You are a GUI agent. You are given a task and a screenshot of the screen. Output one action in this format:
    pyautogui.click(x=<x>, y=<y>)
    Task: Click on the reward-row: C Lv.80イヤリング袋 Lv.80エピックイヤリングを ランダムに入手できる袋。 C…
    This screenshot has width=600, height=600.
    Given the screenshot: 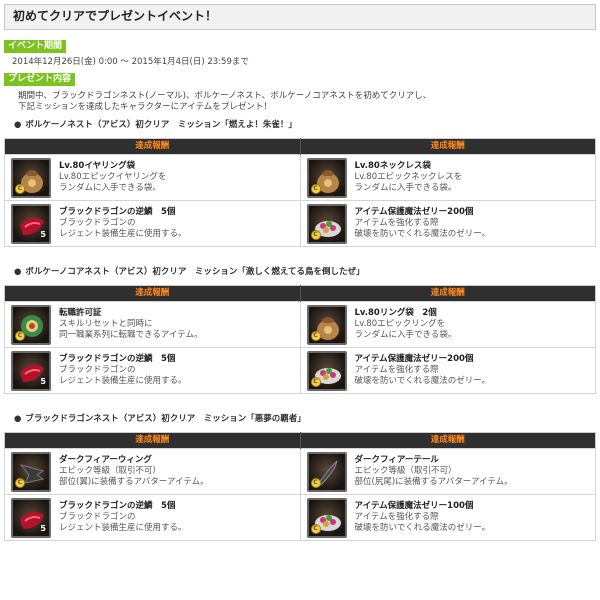 What is the action you would take?
    pyautogui.click(x=300, y=178)
    